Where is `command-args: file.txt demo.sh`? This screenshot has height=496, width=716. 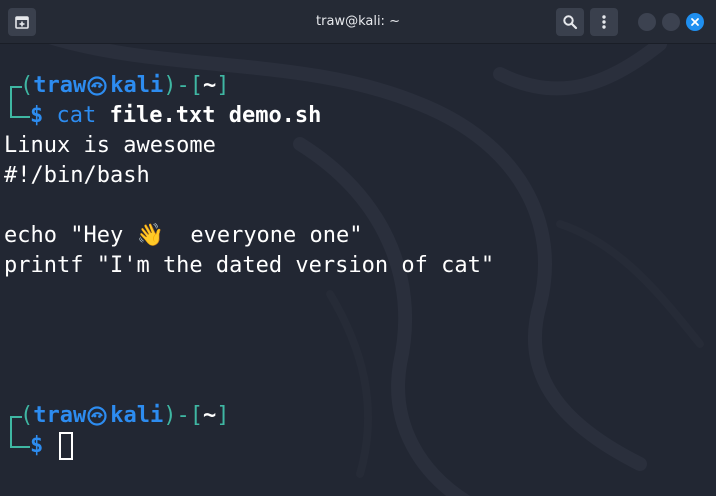 command-args: file.txt demo.sh is located at coordinates (215, 115).